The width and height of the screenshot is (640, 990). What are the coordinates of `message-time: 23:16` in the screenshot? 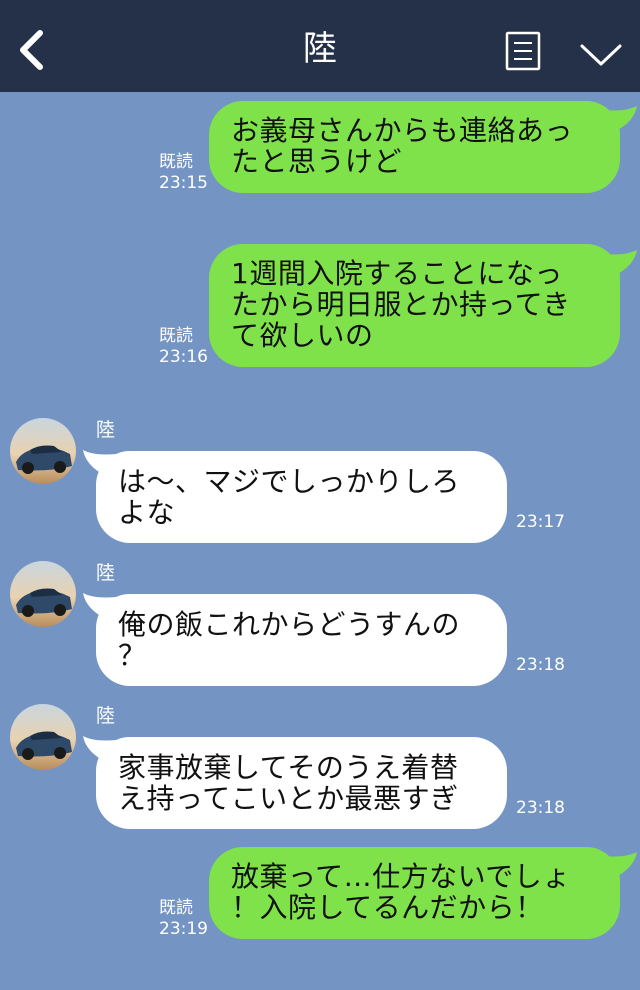 It's located at (183, 357).